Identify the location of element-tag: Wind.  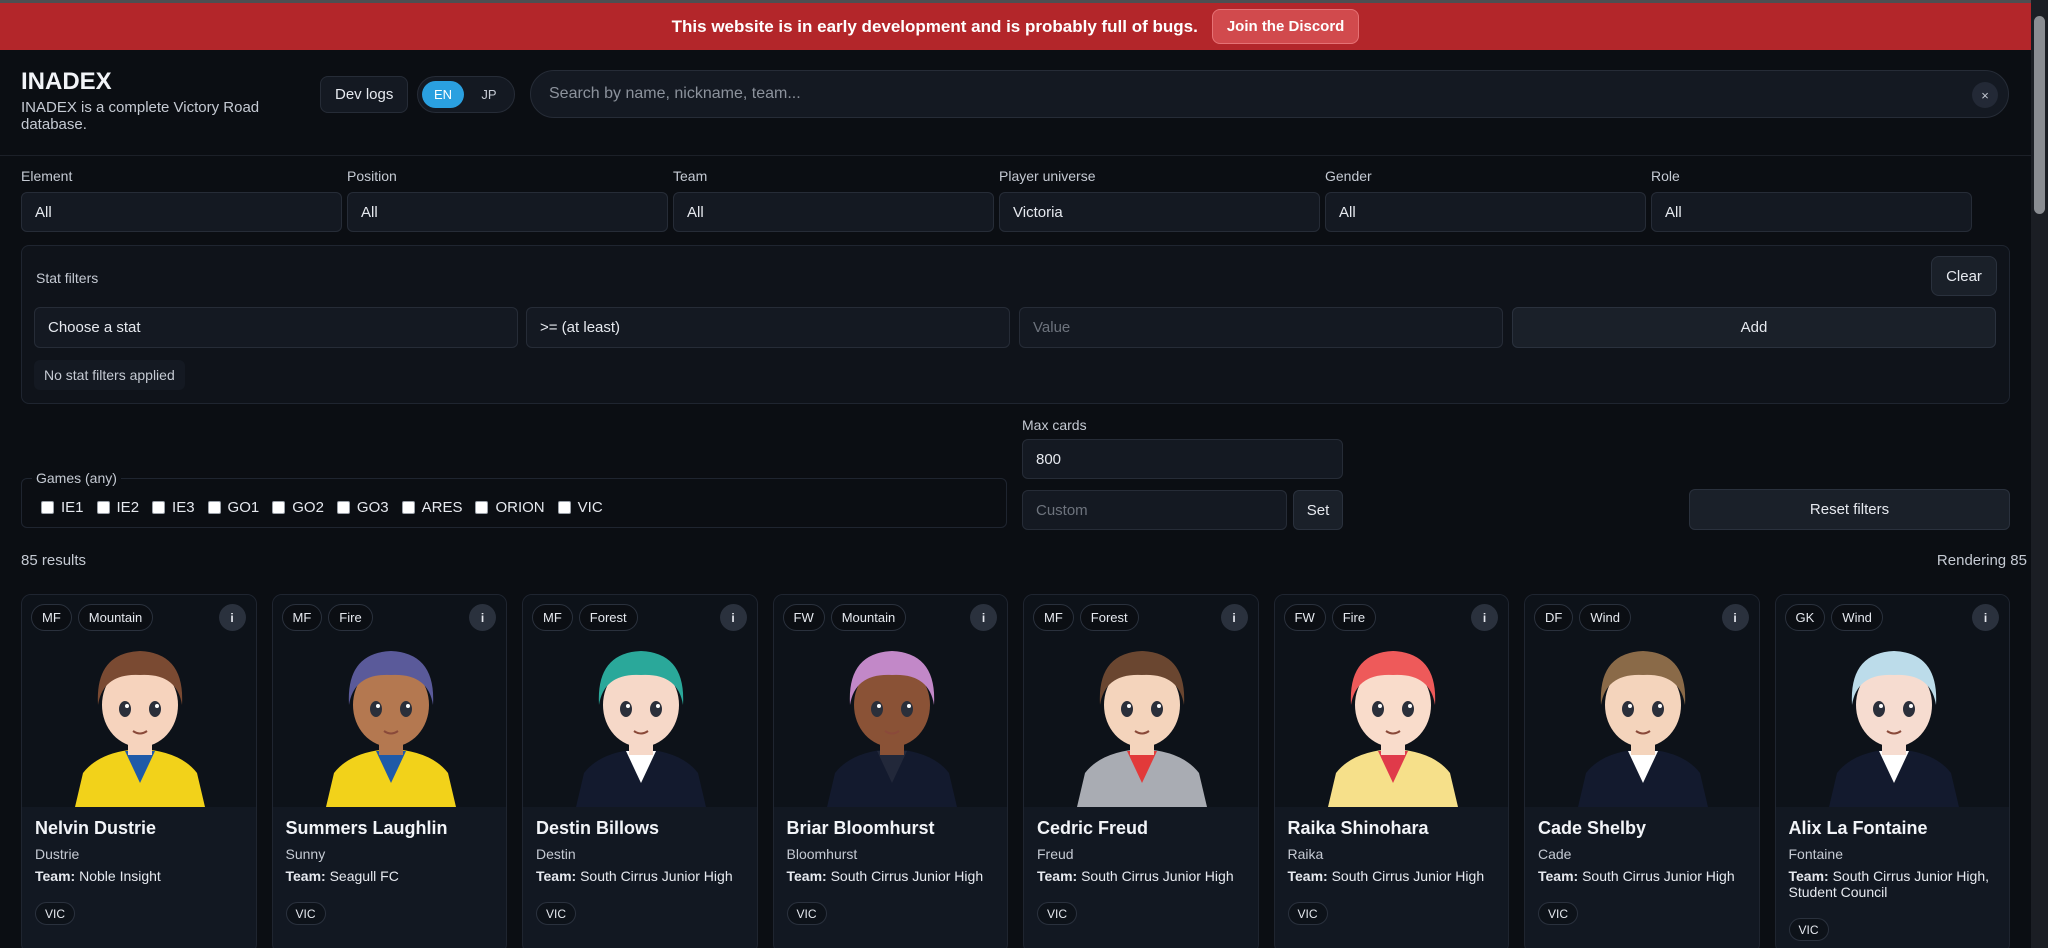
(1605, 617).